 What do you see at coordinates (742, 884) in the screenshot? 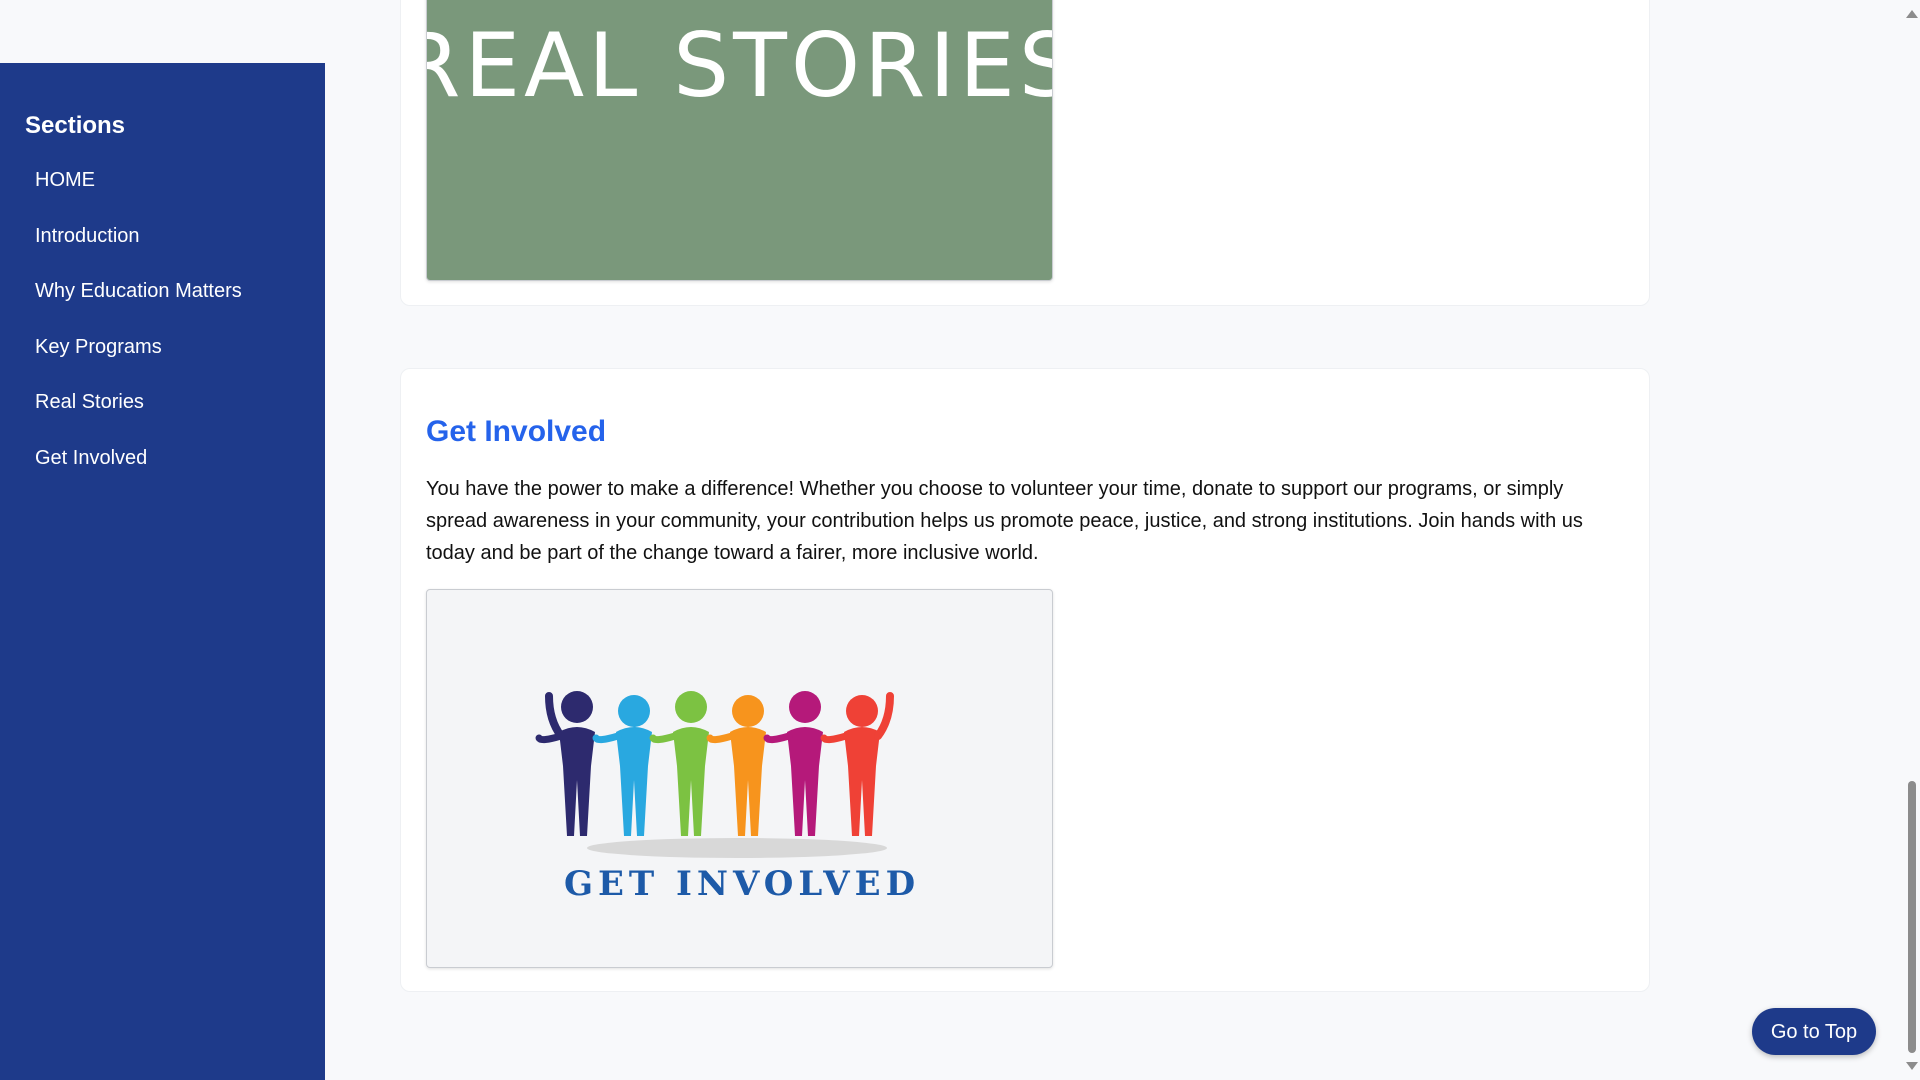
I see `get-involved-logo-text: GET INVOLVED` at bounding box center [742, 884].